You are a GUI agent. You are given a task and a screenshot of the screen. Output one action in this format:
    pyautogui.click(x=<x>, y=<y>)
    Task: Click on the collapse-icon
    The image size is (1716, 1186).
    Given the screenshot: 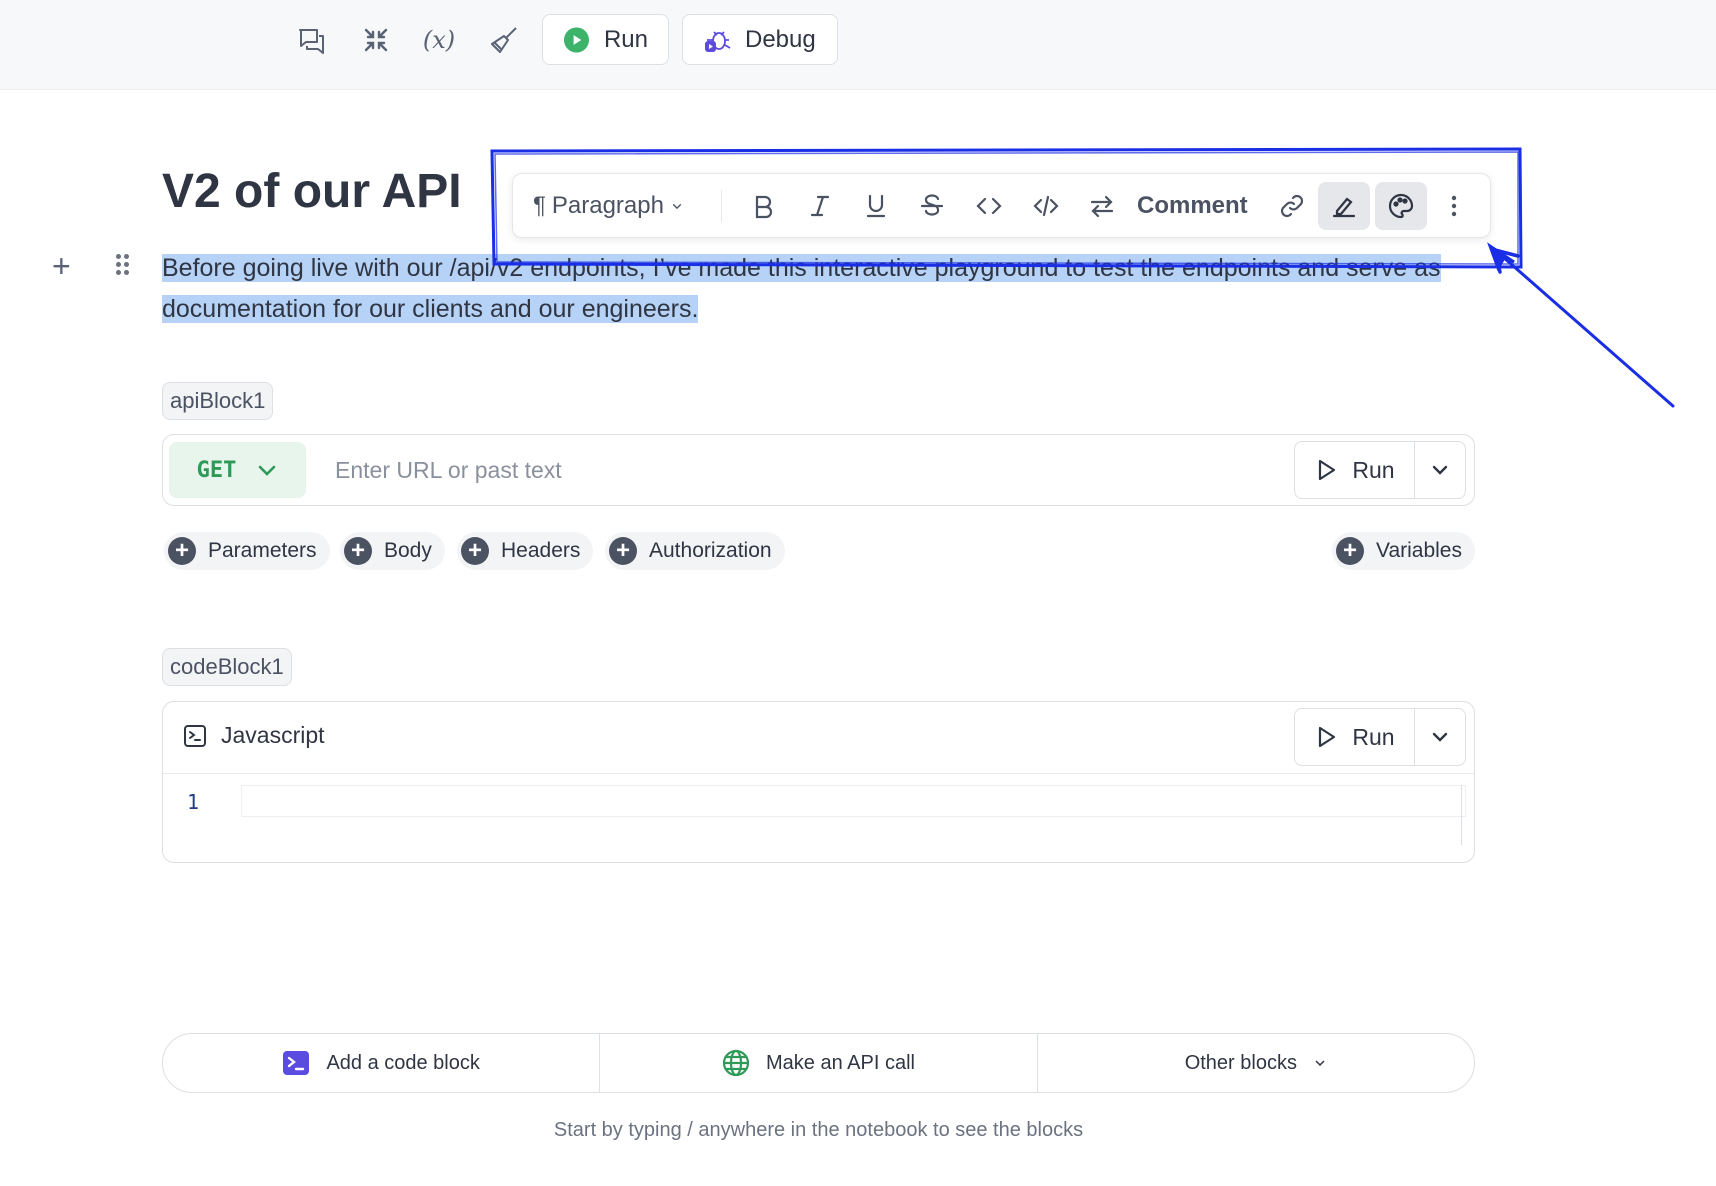 What is the action you would take?
    pyautogui.click(x=376, y=40)
    